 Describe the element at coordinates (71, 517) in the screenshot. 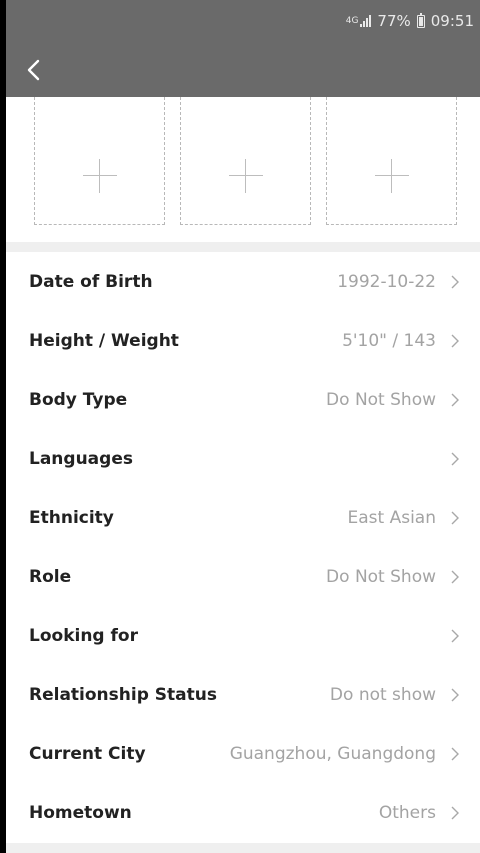

I see `field-label: Ethnicity` at that location.